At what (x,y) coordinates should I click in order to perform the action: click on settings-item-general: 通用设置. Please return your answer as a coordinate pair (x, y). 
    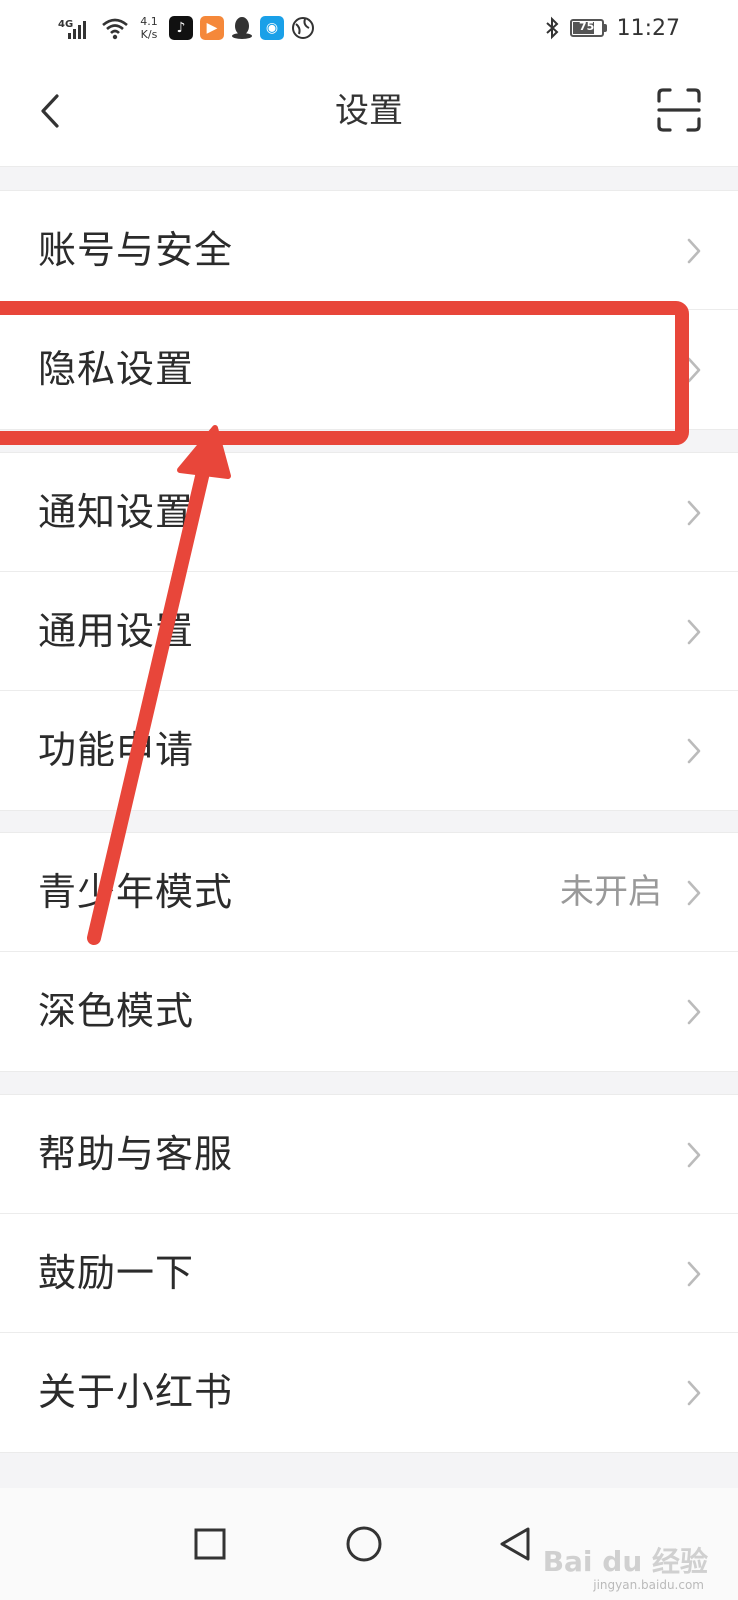
    Looking at the image, I should click on (369, 631).